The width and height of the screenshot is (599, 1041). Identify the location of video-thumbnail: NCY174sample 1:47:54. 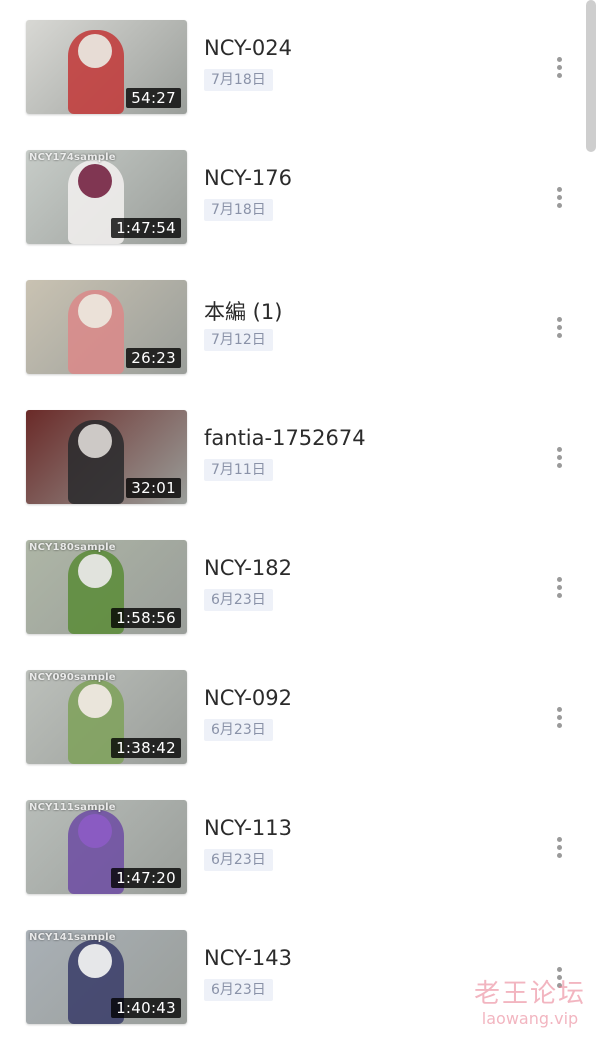
(106, 197).